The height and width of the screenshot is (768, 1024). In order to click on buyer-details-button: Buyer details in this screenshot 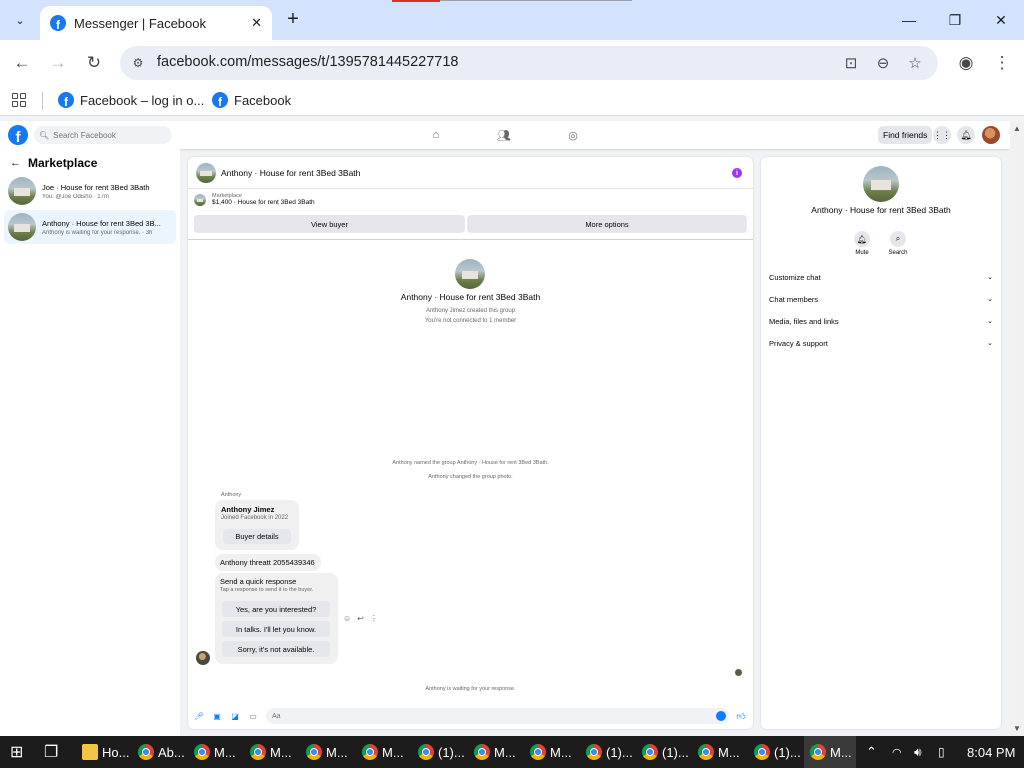, I will do `click(257, 536)`.